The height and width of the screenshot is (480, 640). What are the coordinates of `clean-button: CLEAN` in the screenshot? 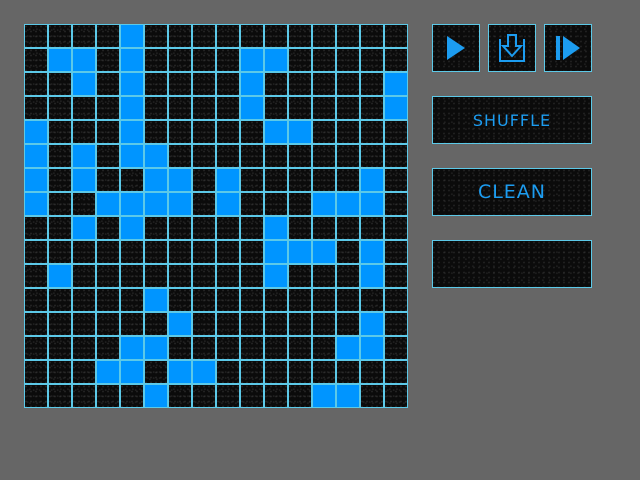 It's located at (512, 192).